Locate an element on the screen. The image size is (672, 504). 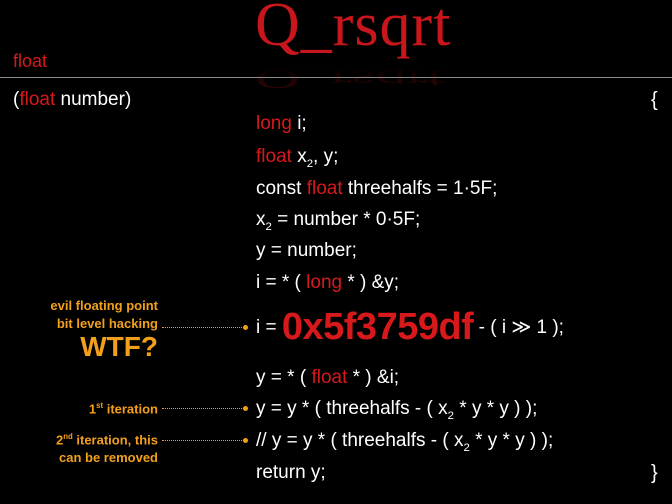
return-type: float is located at coordinates (30, 61).